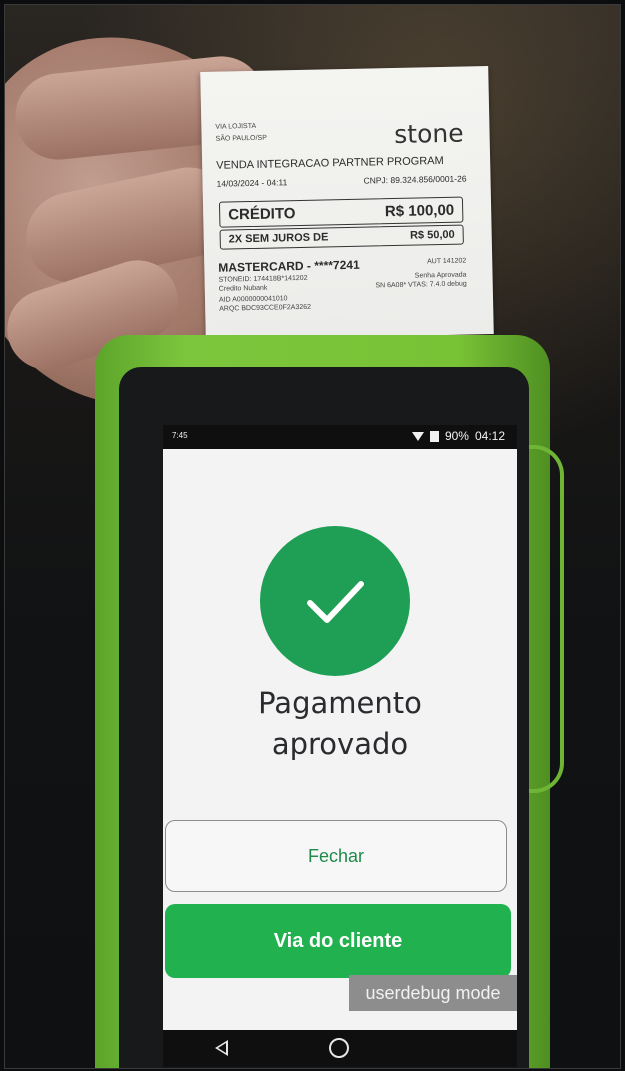 Image resolution: width=625 pixels, height=1071 pixels. Describe the element at coordinates (419, 210) in the screenshot. I see `receipt-credit-value: R$ 100,00` at that location.